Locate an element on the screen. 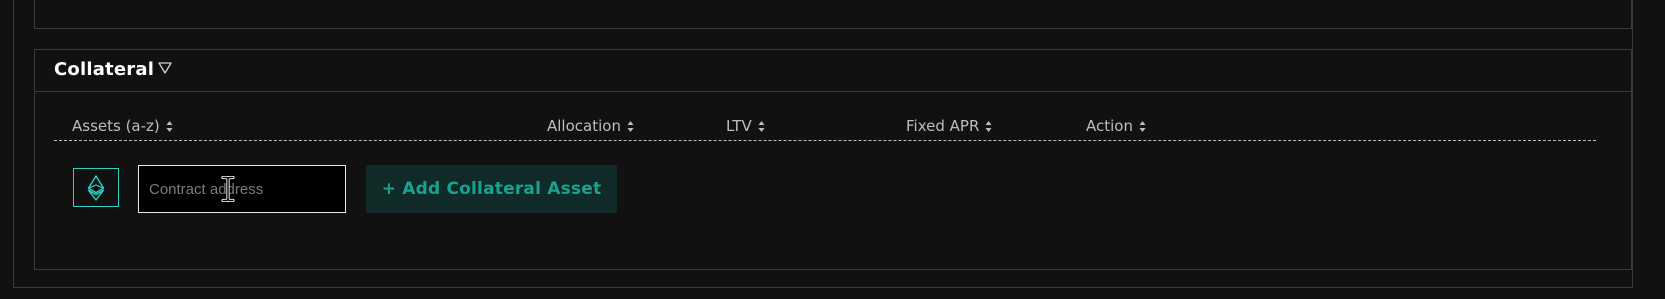  ethereum-icon is located at coordinates (96, 187).